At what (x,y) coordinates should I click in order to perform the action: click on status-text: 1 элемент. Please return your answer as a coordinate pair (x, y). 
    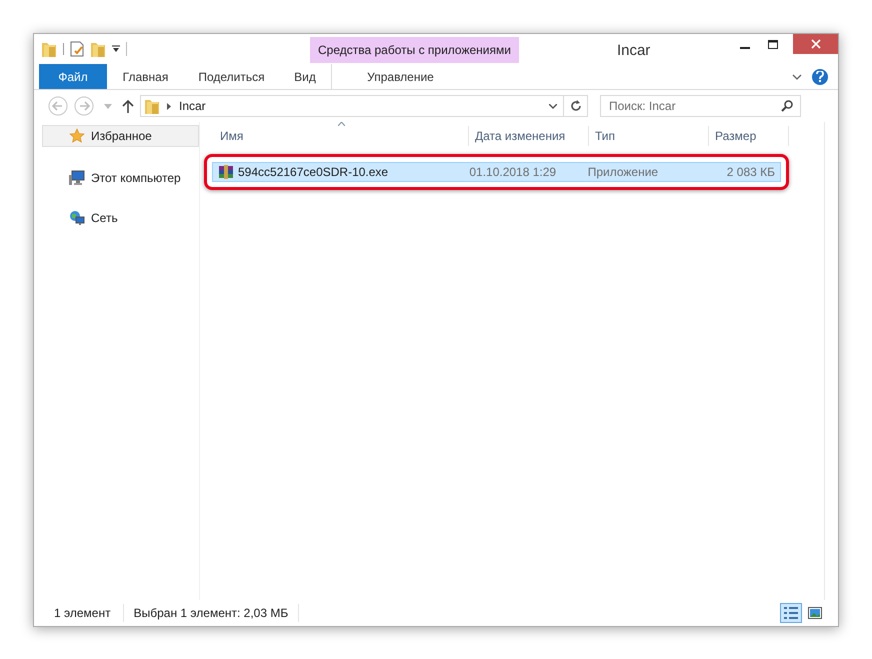
    Looking at the image, I should click on (89, 613).